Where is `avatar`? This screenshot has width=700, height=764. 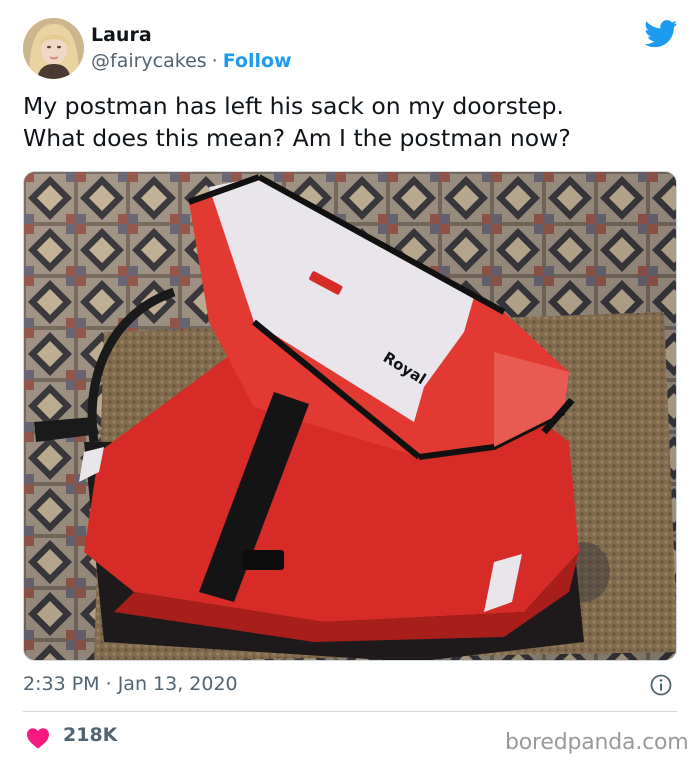
avatar is located at coordinates (53, 48).